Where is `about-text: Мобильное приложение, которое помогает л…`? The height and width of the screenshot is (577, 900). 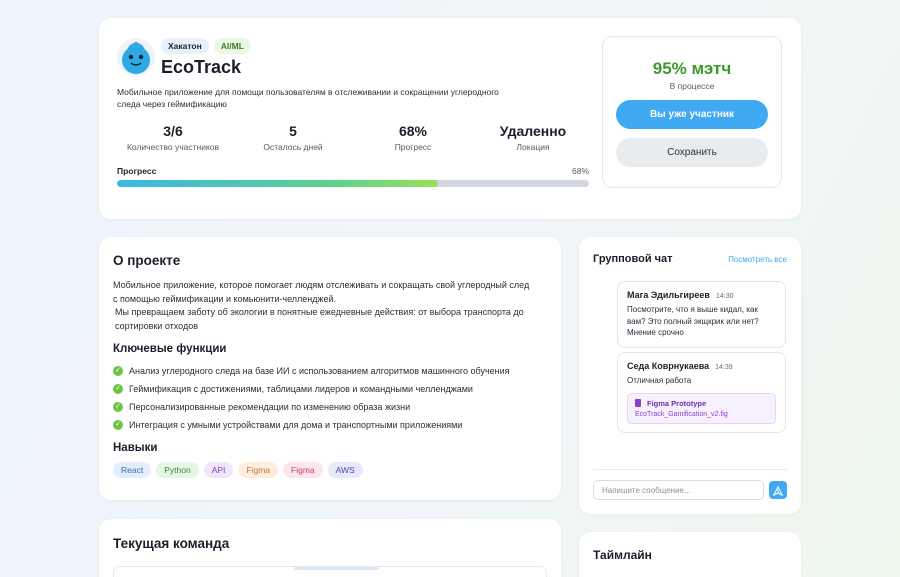
about-text: Мобильное приложение, которое помогает л… is located at coordinates (323, 306).